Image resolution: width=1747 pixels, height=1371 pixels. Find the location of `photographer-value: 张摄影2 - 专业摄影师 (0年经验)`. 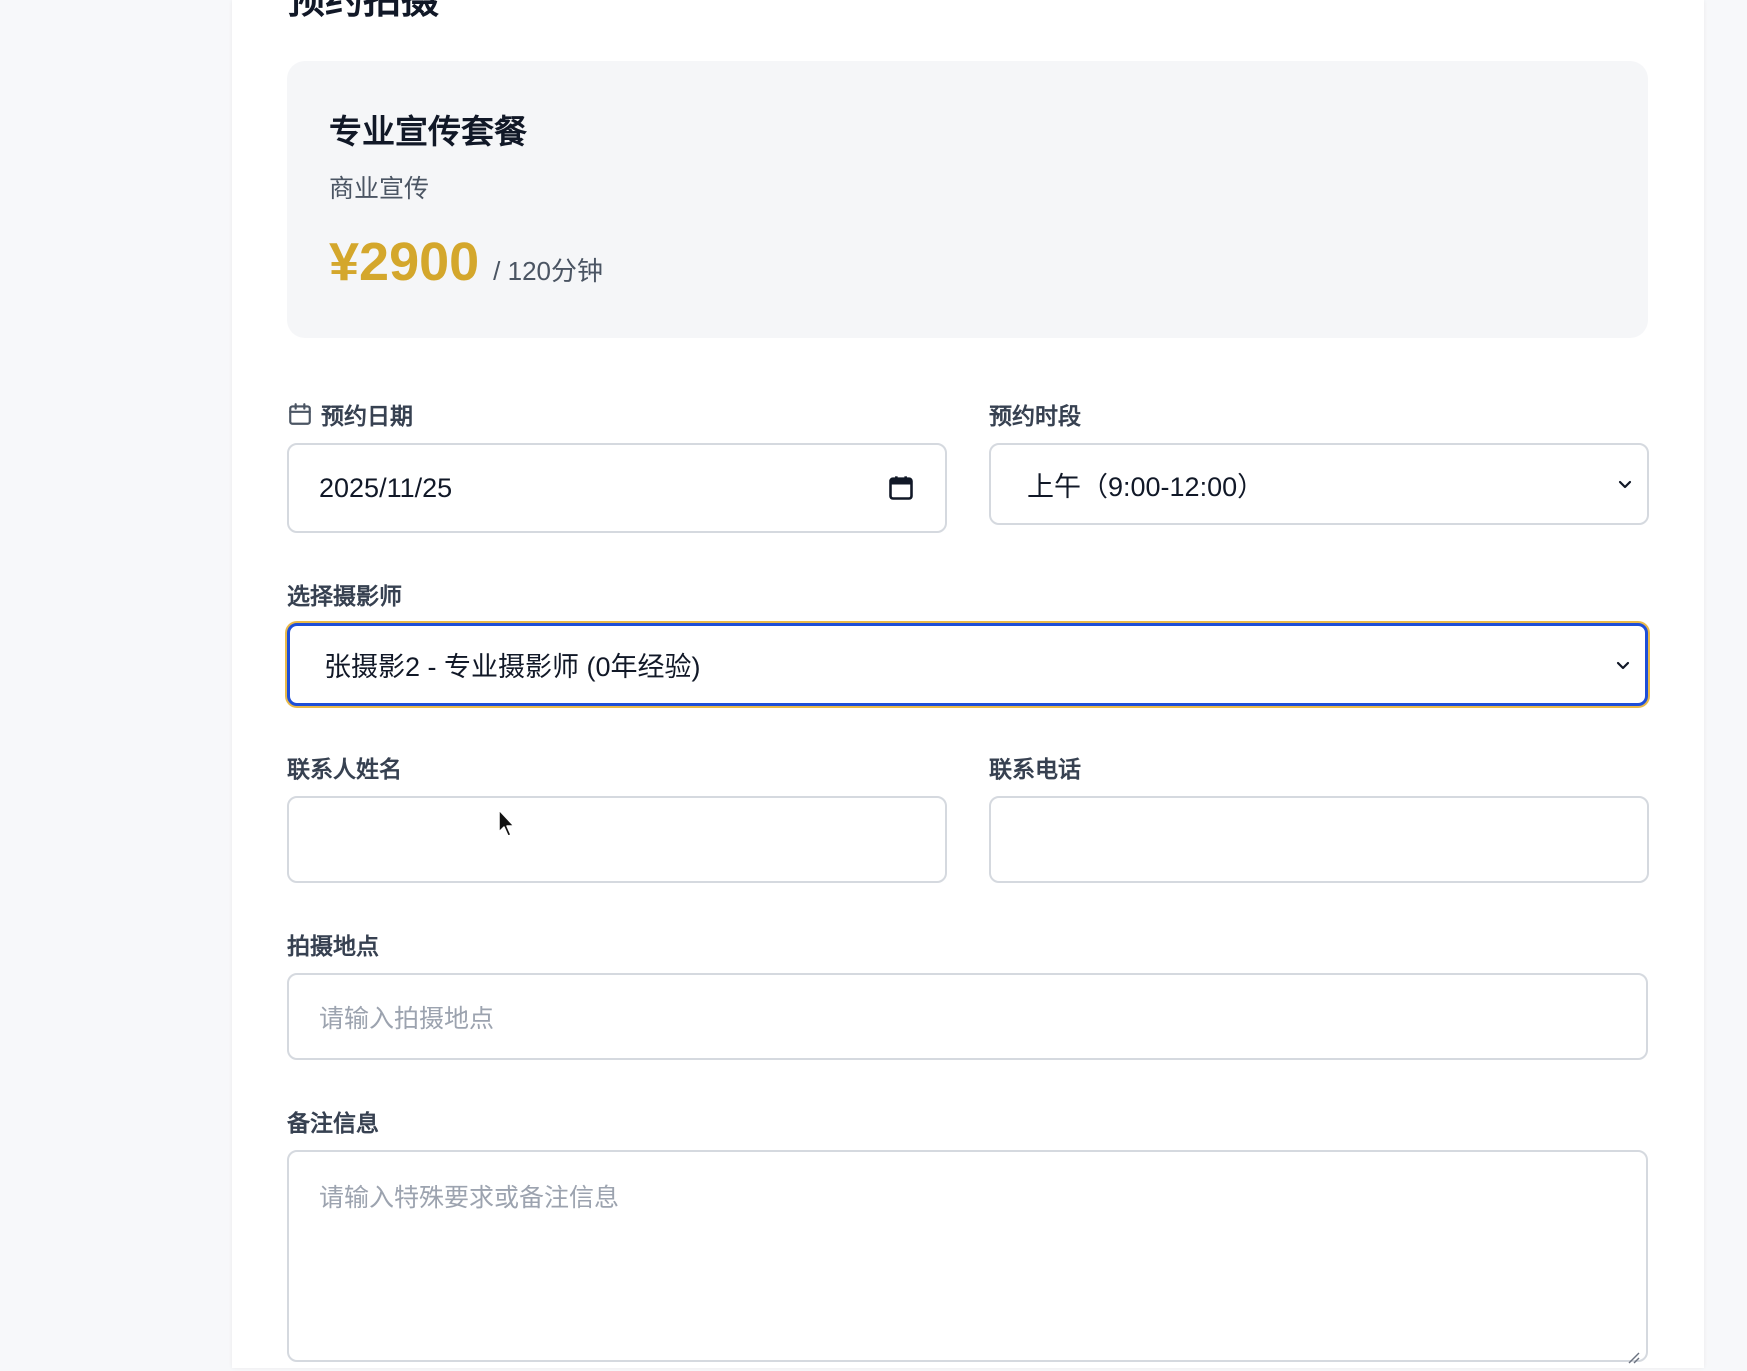

photographer-value: 张摄影2 - 专业摄影师 (0年经验) is located at coordinates (512, 667).